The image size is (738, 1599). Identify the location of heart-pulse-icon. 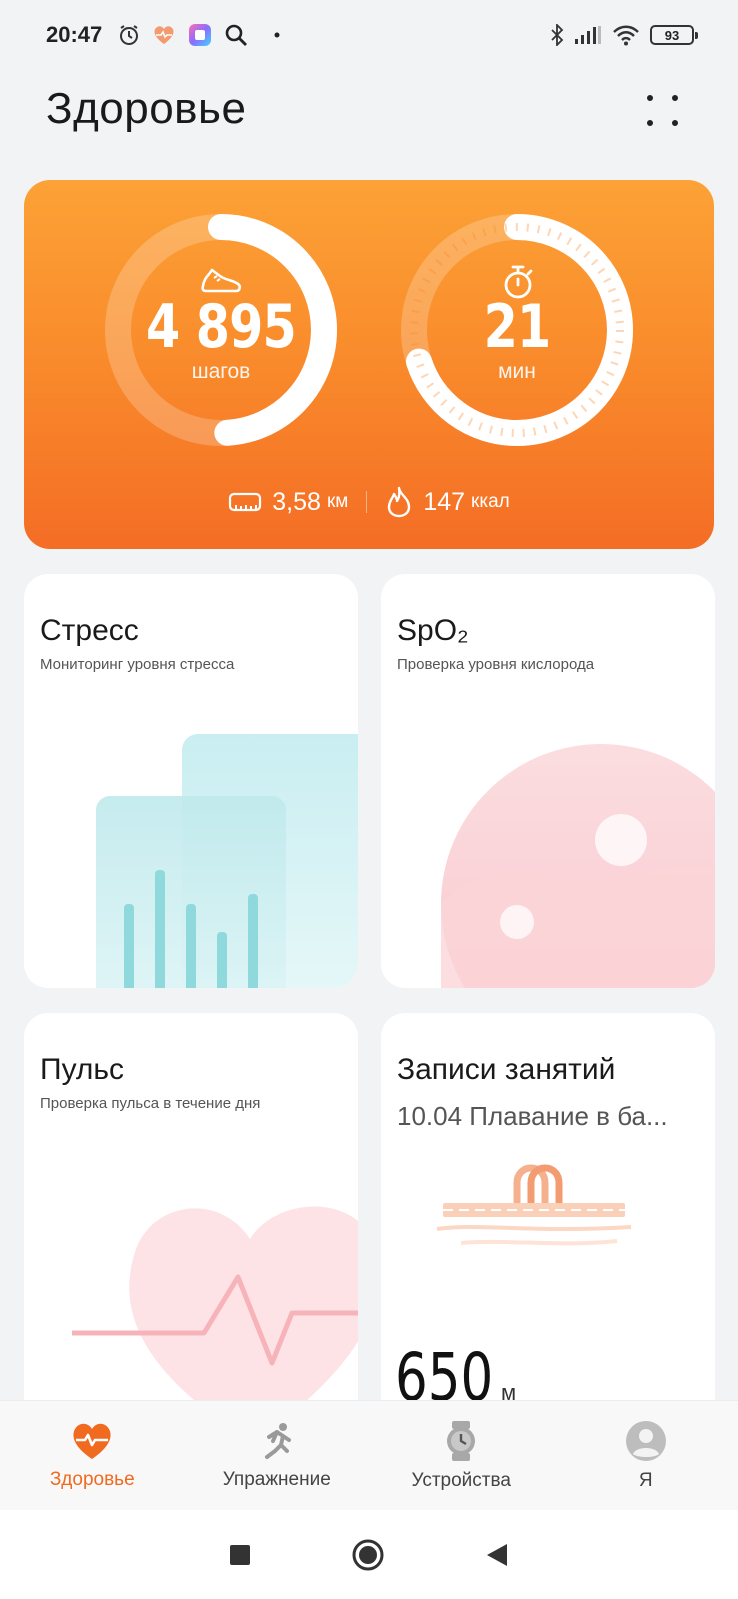
(92, 1441).